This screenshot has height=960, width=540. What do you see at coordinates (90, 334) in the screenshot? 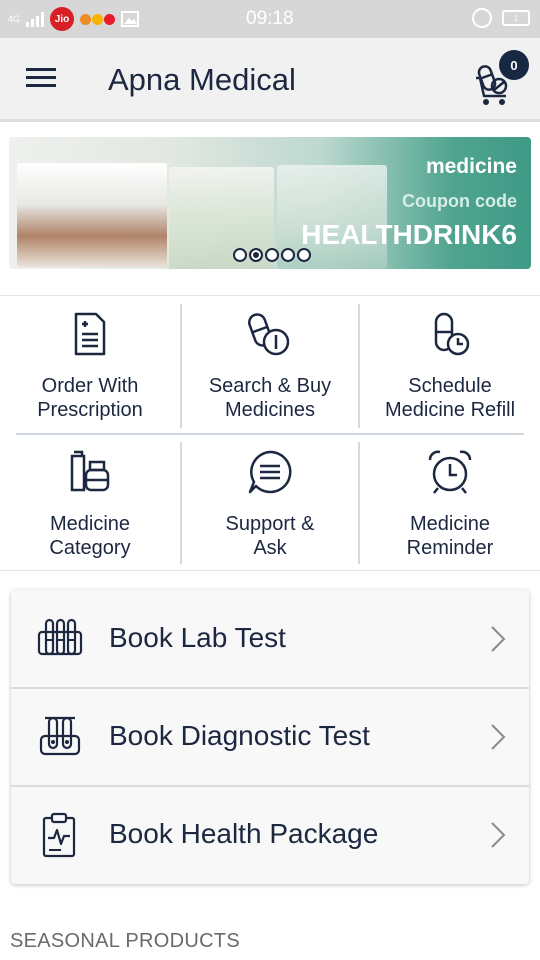
I see `prescription-icon` at bounding box center [90, 334].